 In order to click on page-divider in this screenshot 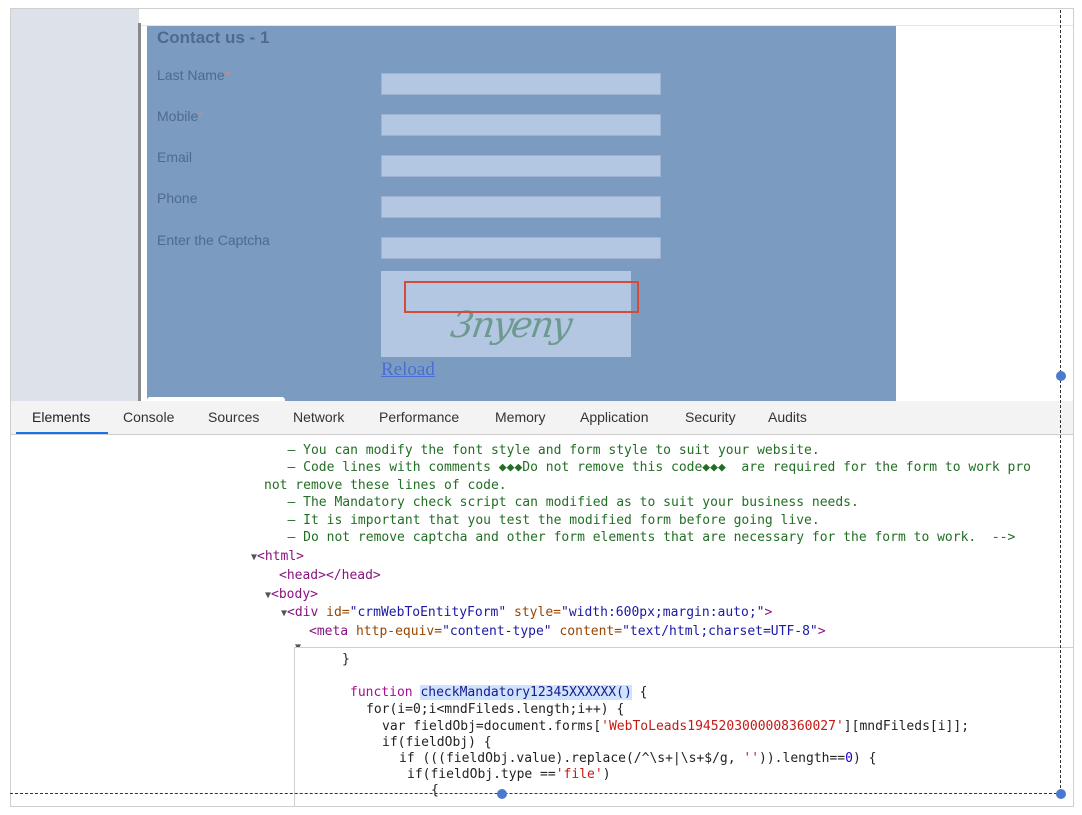, I will do `click(139, 212)`.